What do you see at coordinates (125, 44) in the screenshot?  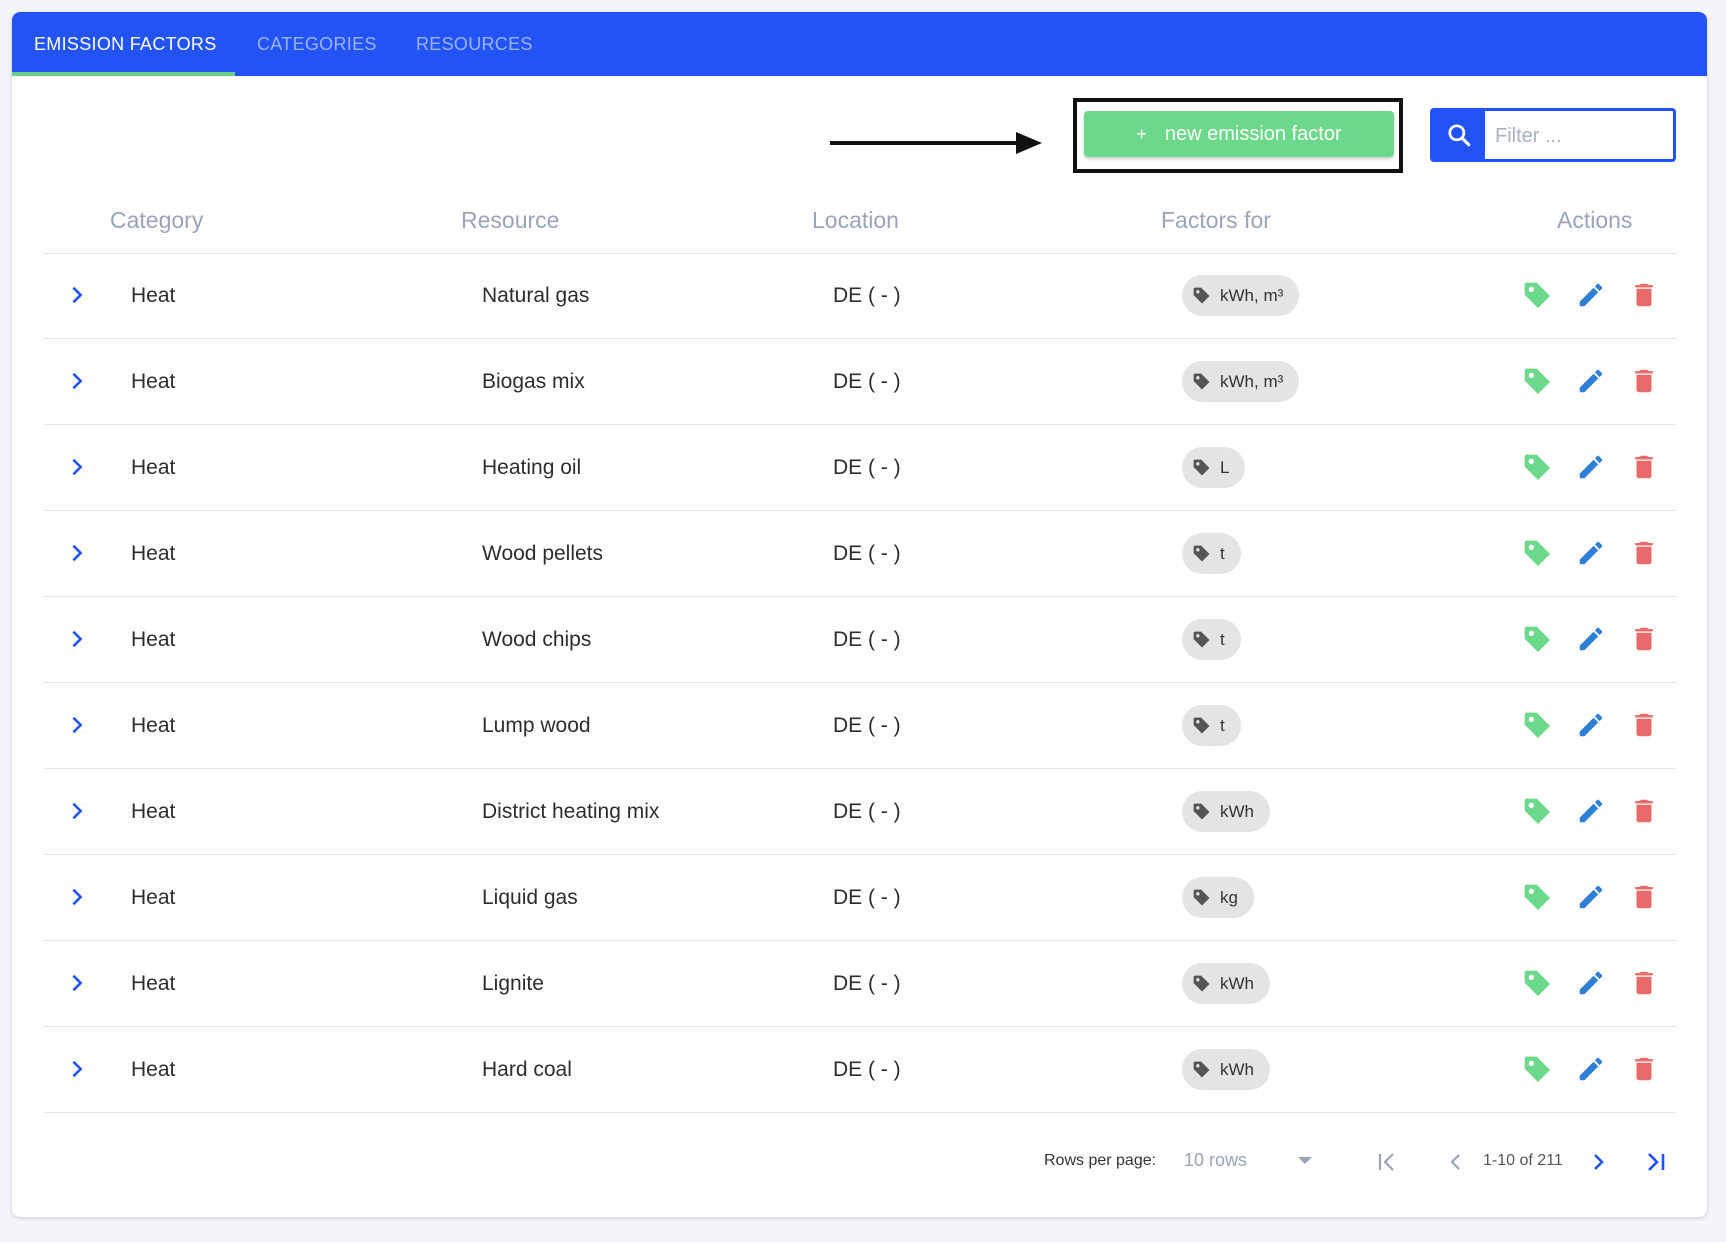 I see `tab-emission-factors: EMISSION FACTORS` at bounding box center [125, 44].